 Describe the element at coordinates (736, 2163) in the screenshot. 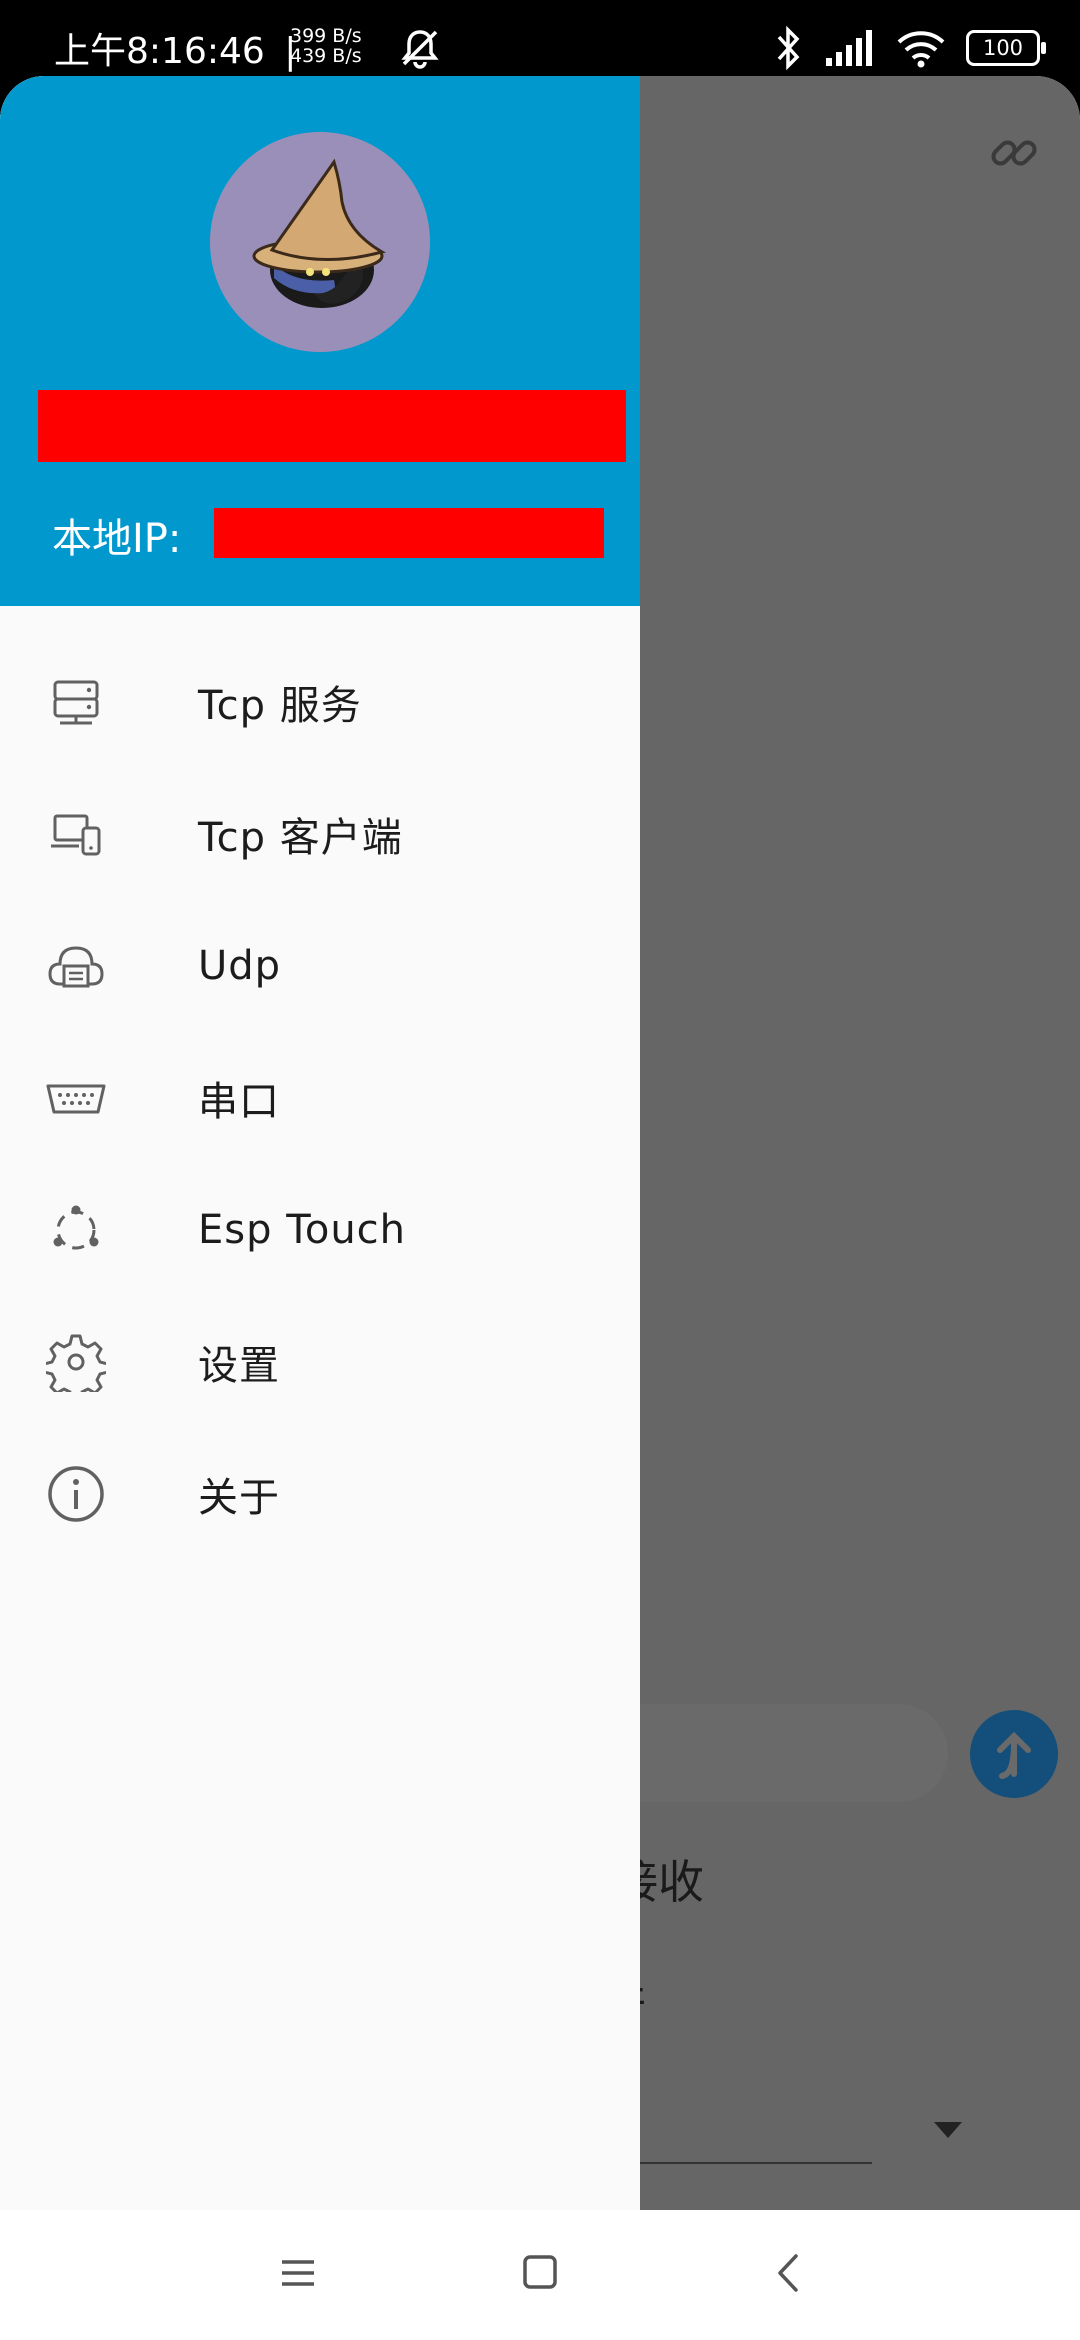

I see `select-underline` at that location.